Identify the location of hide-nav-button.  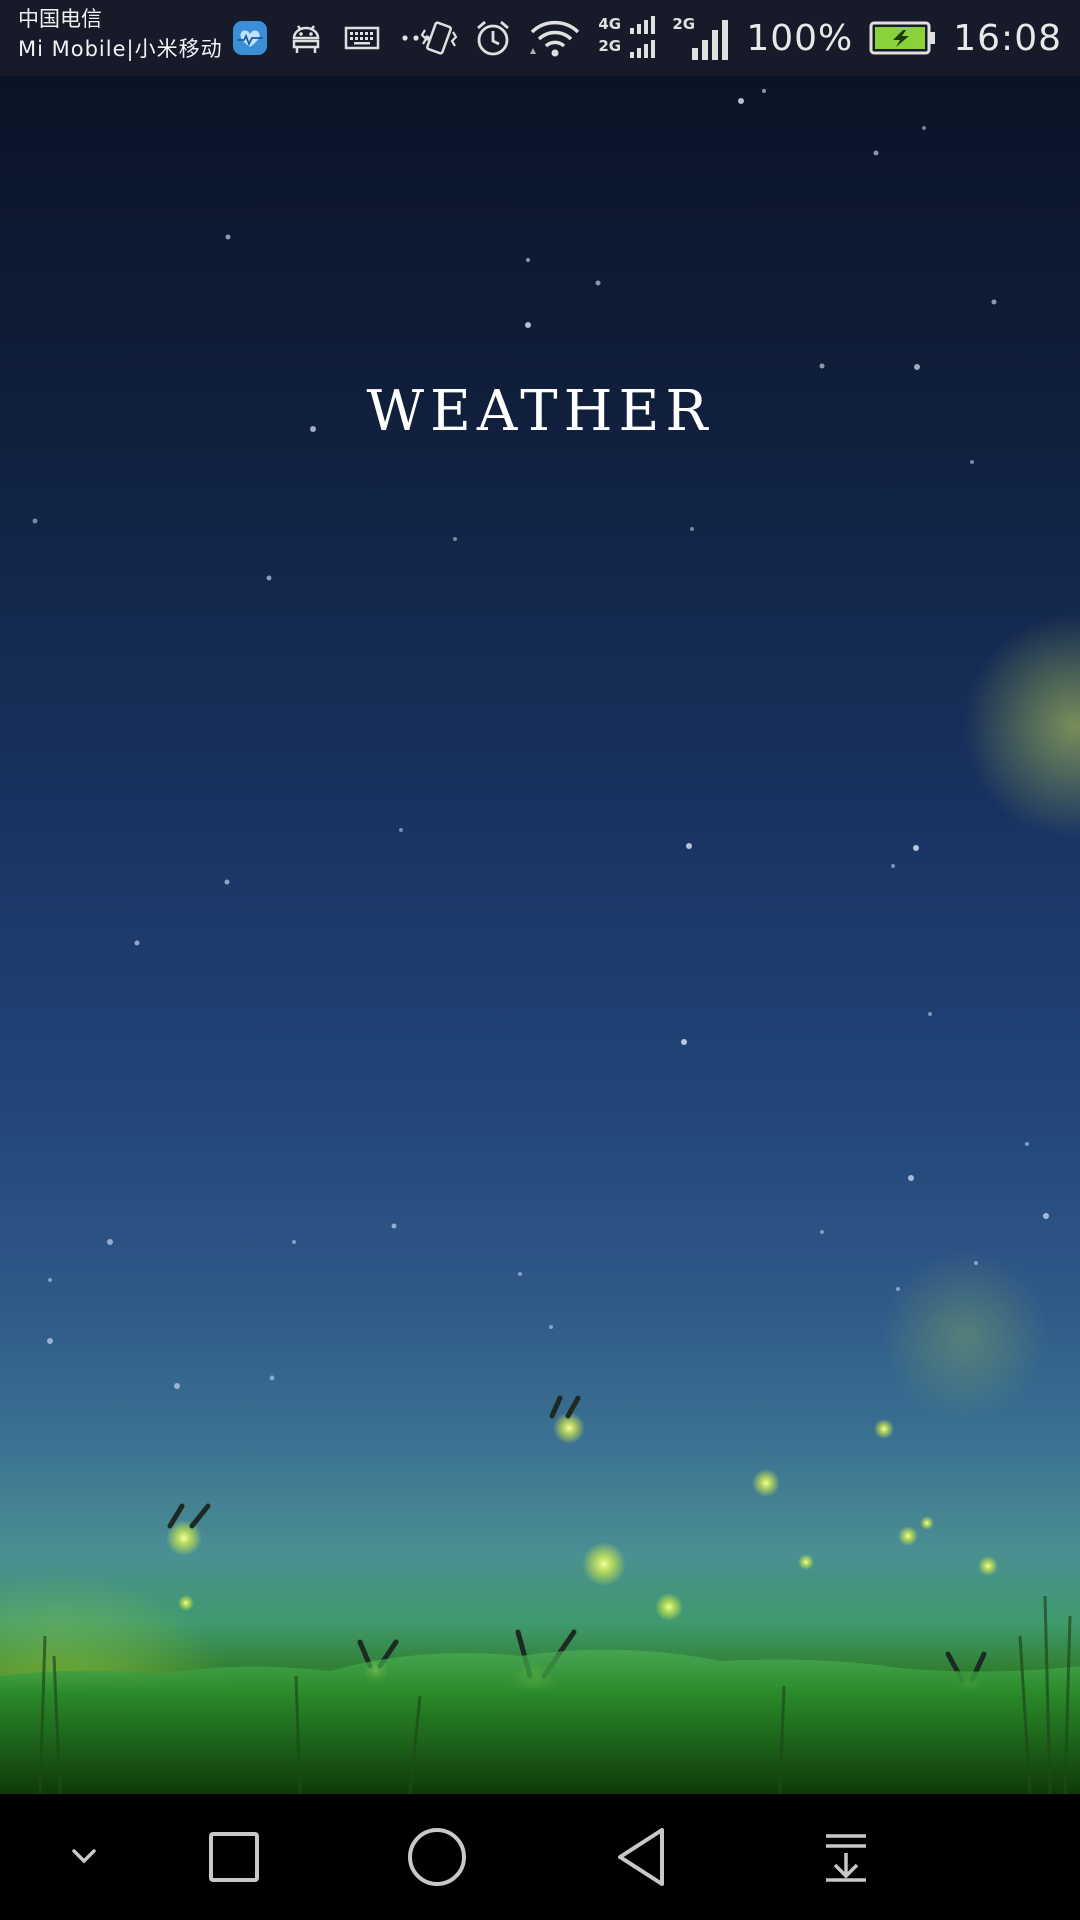
(84, 1857).